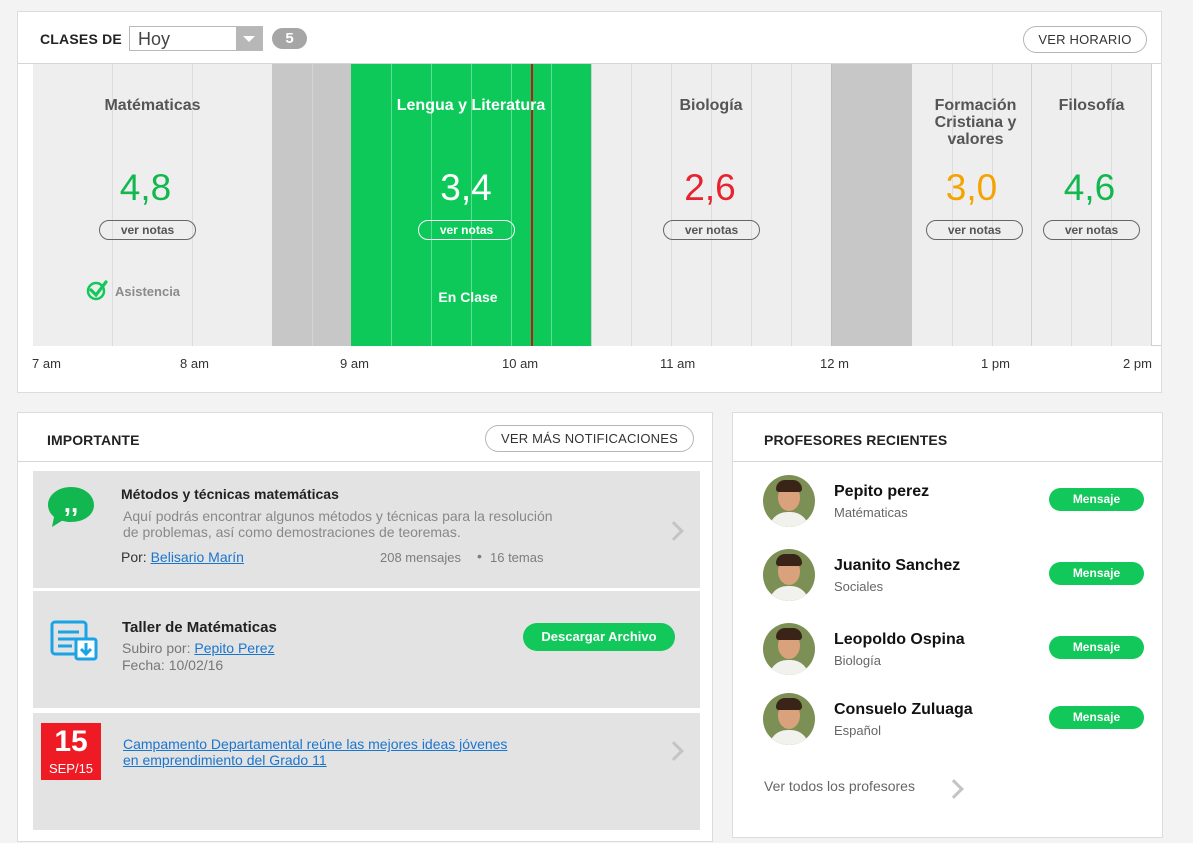 The width and height of the screenshot is (1193, 843). What do you see at coordinates (856, 440) in the screenshot?
I see `teachers-title: PROFESORES RECIENTES` at bounding box center [856, 440].